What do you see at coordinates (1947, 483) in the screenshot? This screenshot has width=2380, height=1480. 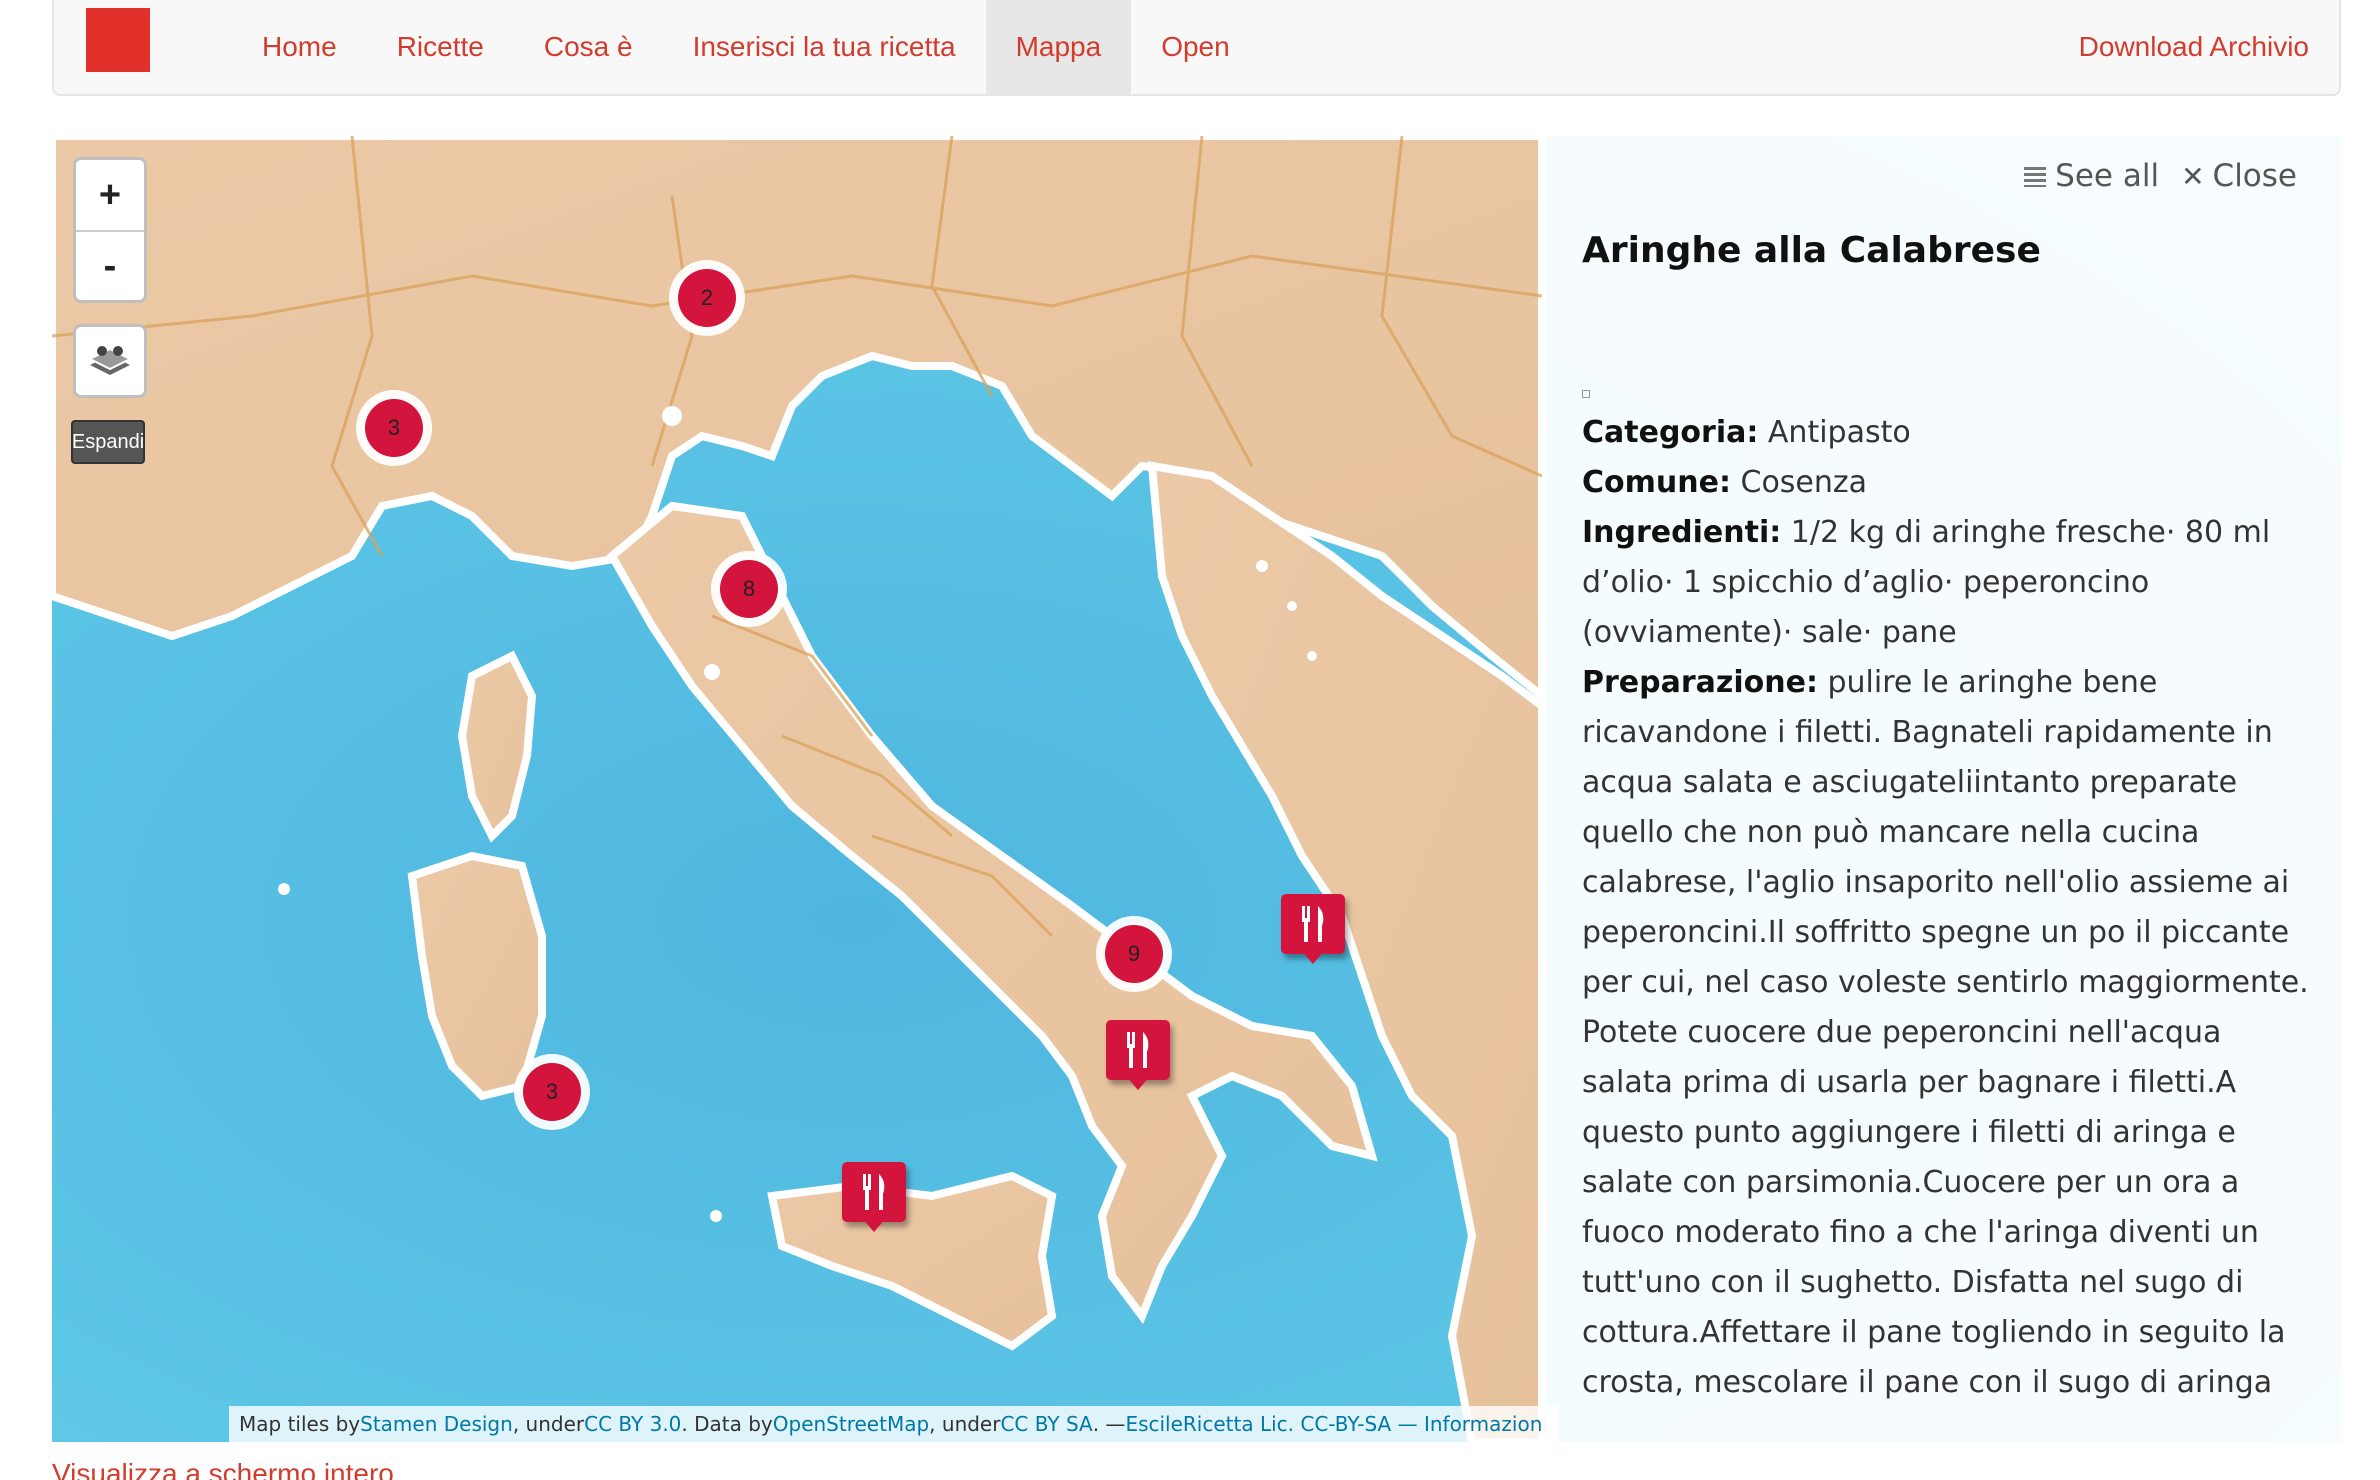 I see `comune-row: Comune: Cosenza` at bounding box center [1947, 483].